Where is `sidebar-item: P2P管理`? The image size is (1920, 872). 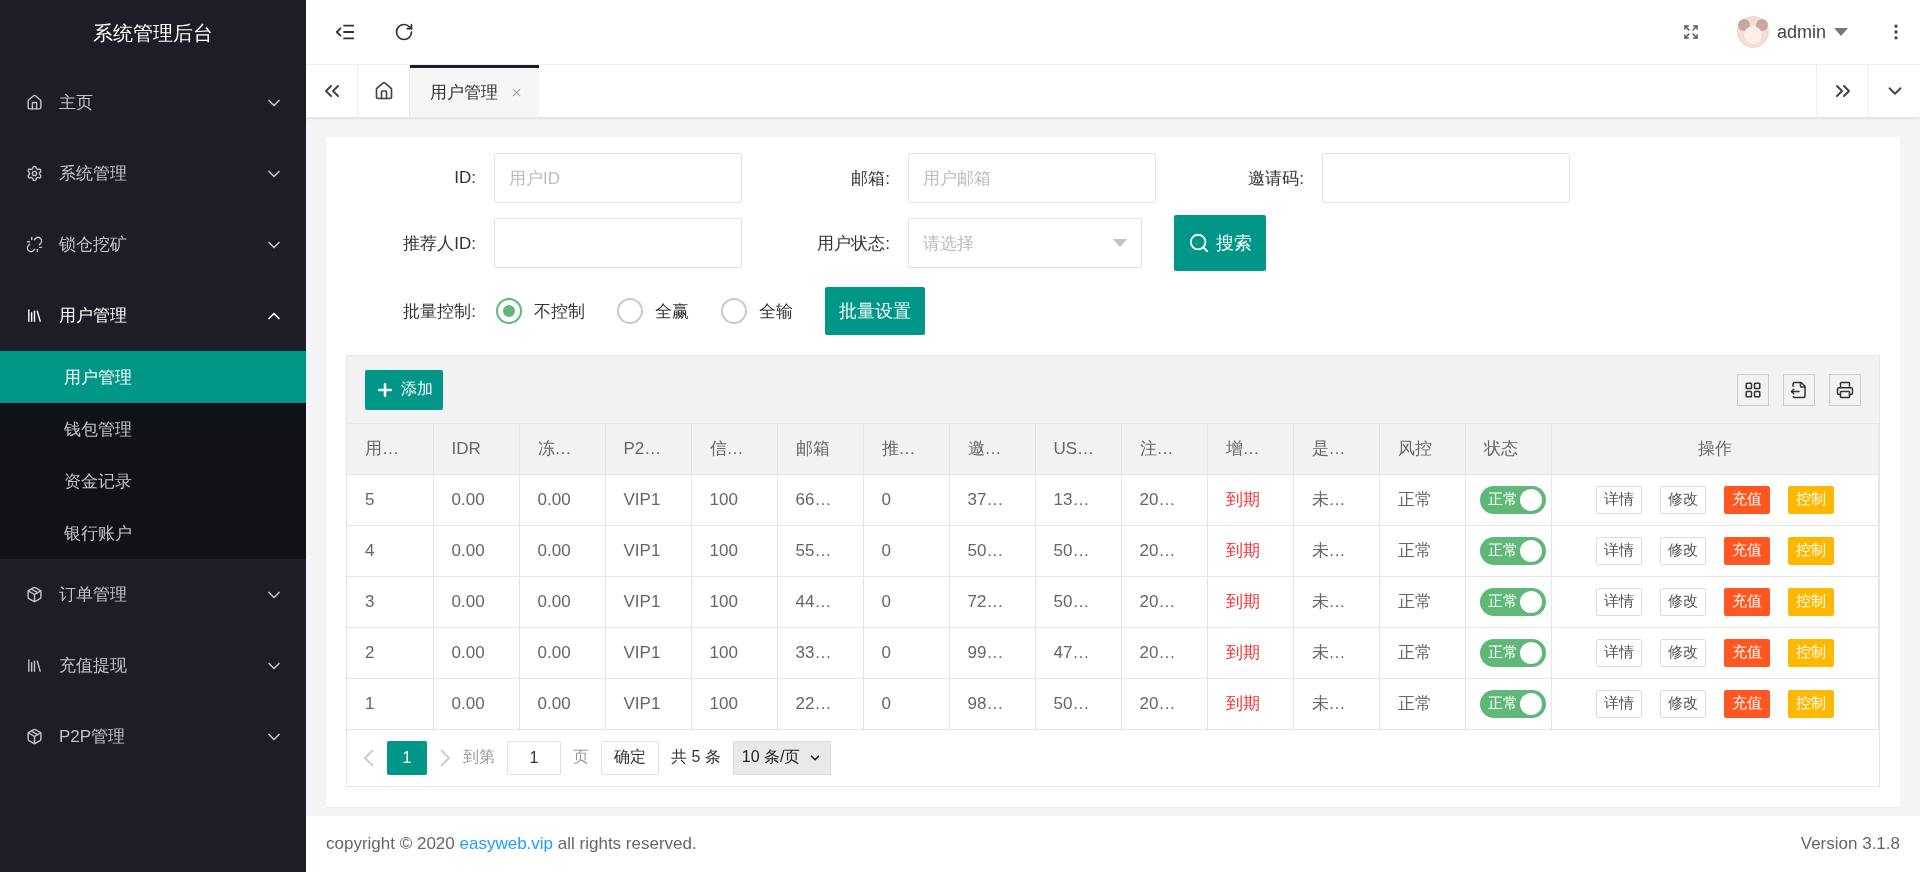 sidebar-item: P2P管理 is located at coordinates (153, 736).